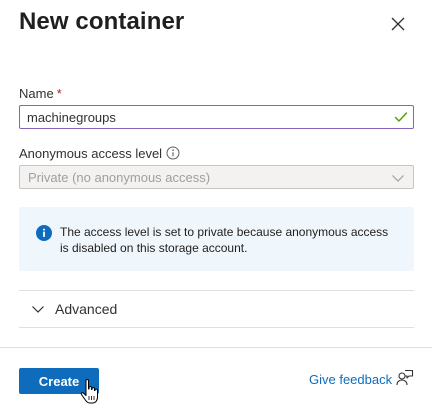 The image size is (432, 419). I want to click on footer-divider, so click(216, 347).